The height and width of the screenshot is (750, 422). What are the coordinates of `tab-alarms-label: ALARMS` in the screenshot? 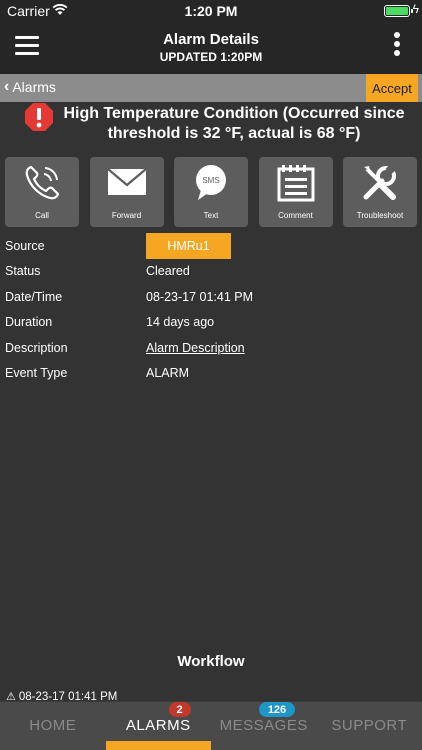 It's located at (158, 725).